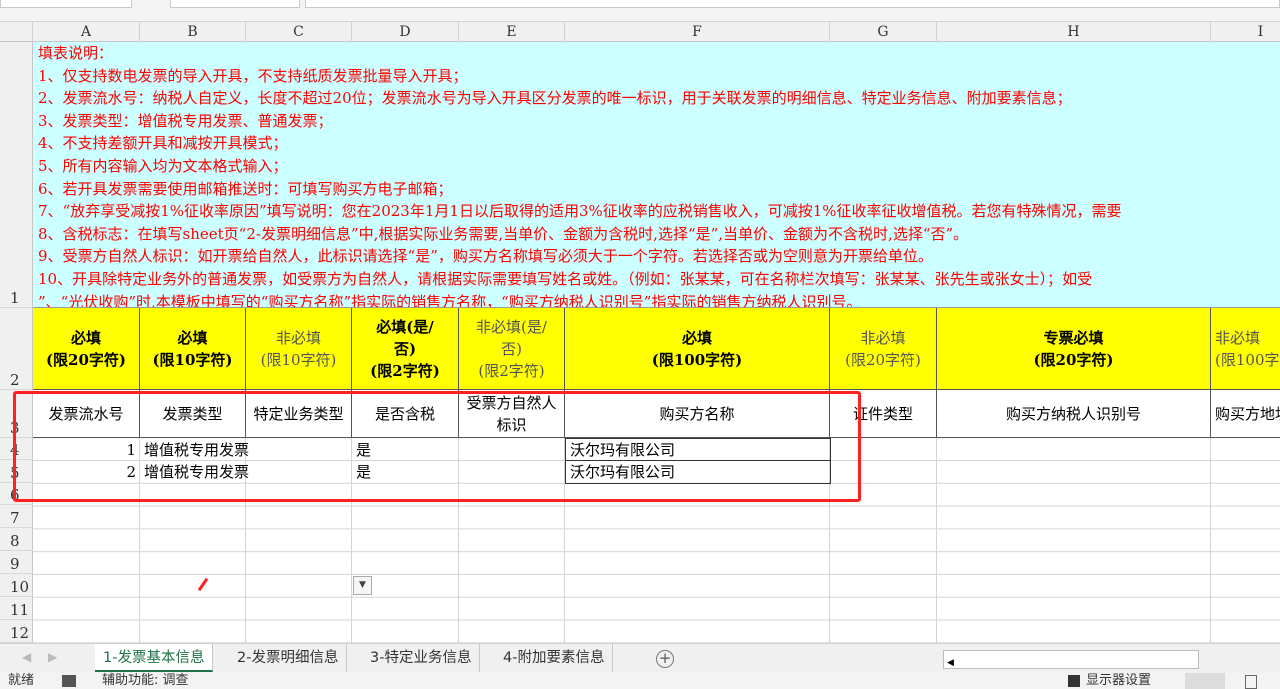  What do you see at coordinates (253, 75) in the screenshot?
I see `note-line: 1、仅支持数电发票的导入开具，不支持纸质发票批量导入开具；` at bounding box center [253, 75].